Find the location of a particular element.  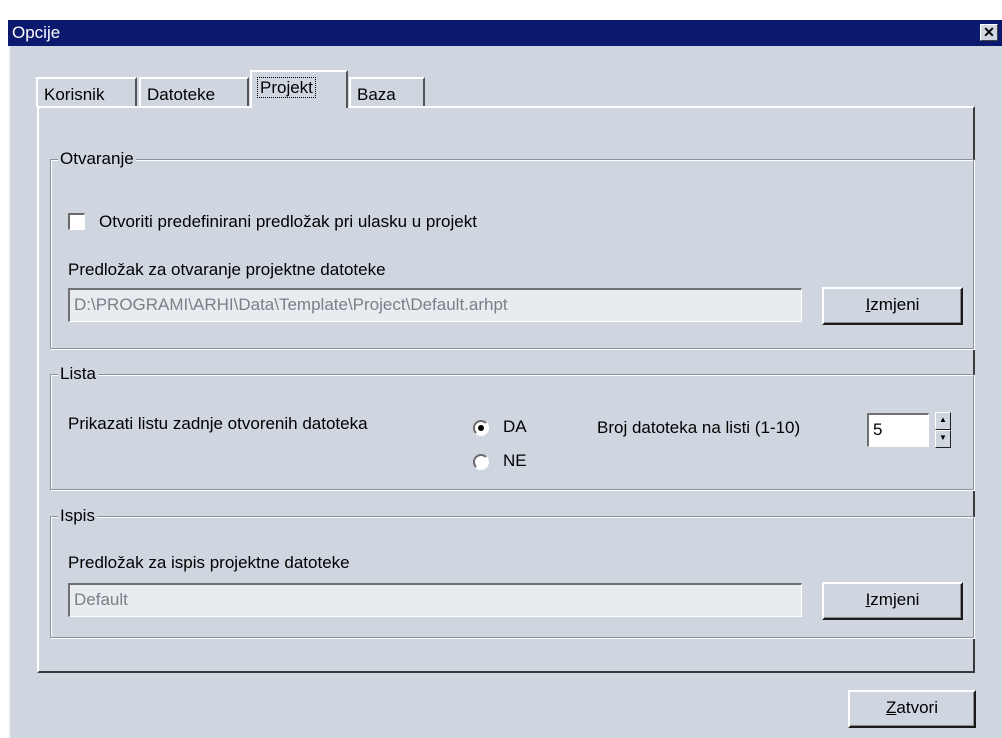

button-mnemonic: Z is located at coordinates (891, 707).